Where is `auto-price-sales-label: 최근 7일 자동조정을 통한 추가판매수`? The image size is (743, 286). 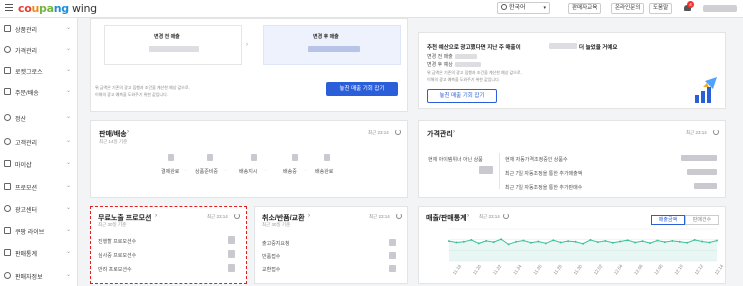
auto-price-sales-label: 최근 7일 자동조정을 통한 추가판매수 is located at coordinates (544, 188).